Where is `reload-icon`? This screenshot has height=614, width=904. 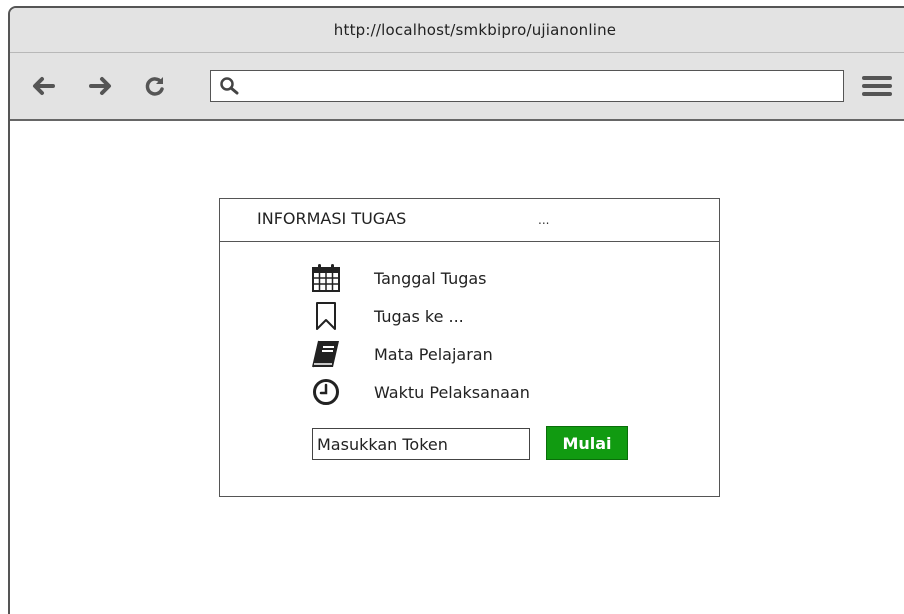
reload-icon is located at coordinates (154, 86).